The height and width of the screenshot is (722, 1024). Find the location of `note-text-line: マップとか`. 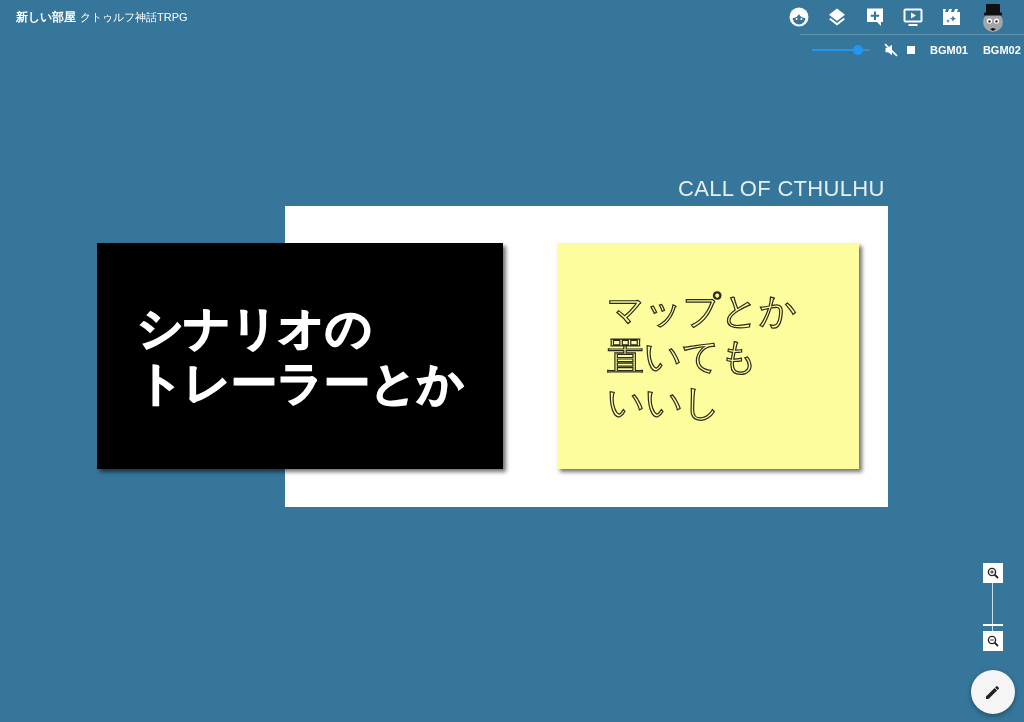

note-text-line: マップとか is located at coordinates (702, 311).